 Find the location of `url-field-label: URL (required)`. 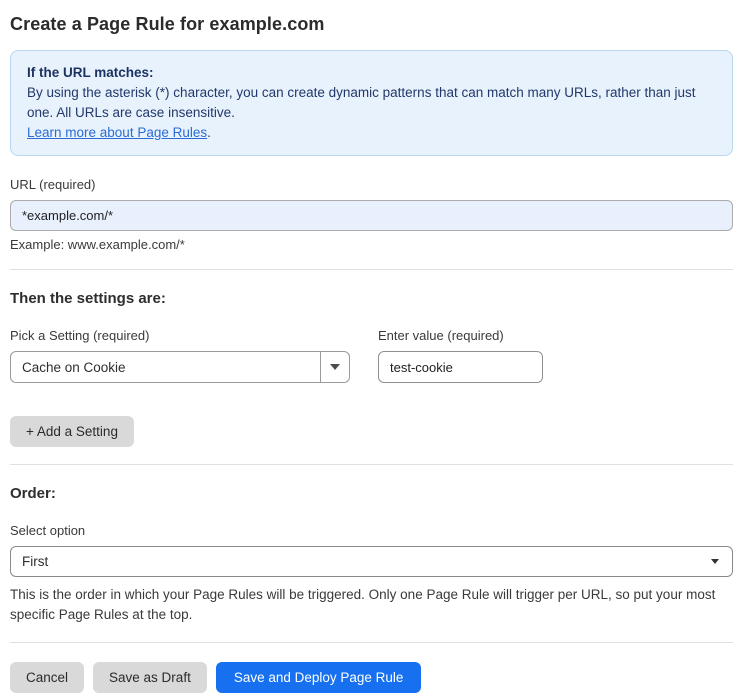

url-field-label: URL (required) is located at coordinates (53, 184).